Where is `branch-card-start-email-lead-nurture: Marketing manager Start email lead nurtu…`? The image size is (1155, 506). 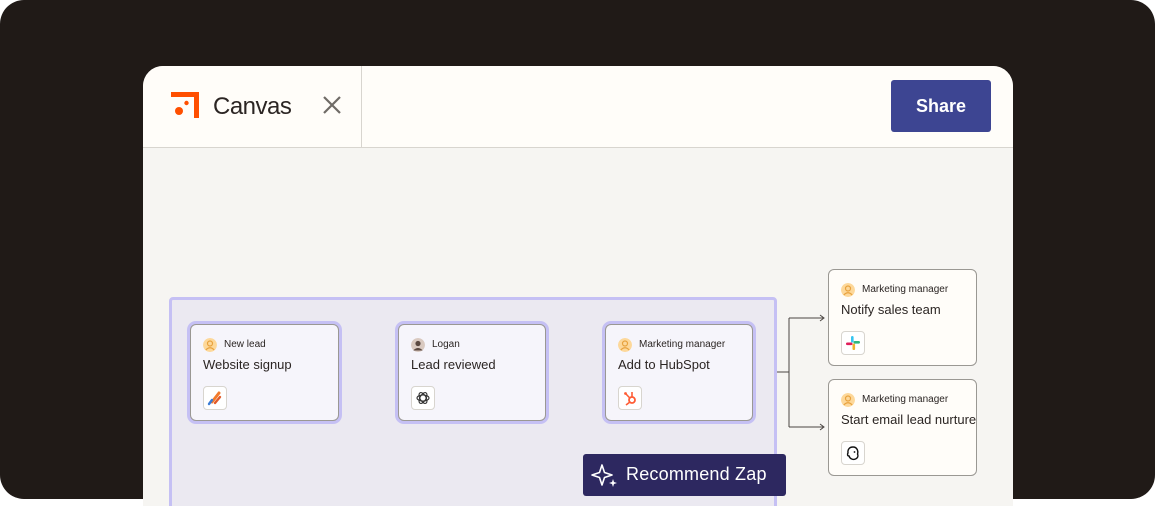
branch-card-start-email-lead-nurture: Marketing manager Start email lead nurtu… is located at coordinates (902, 427).